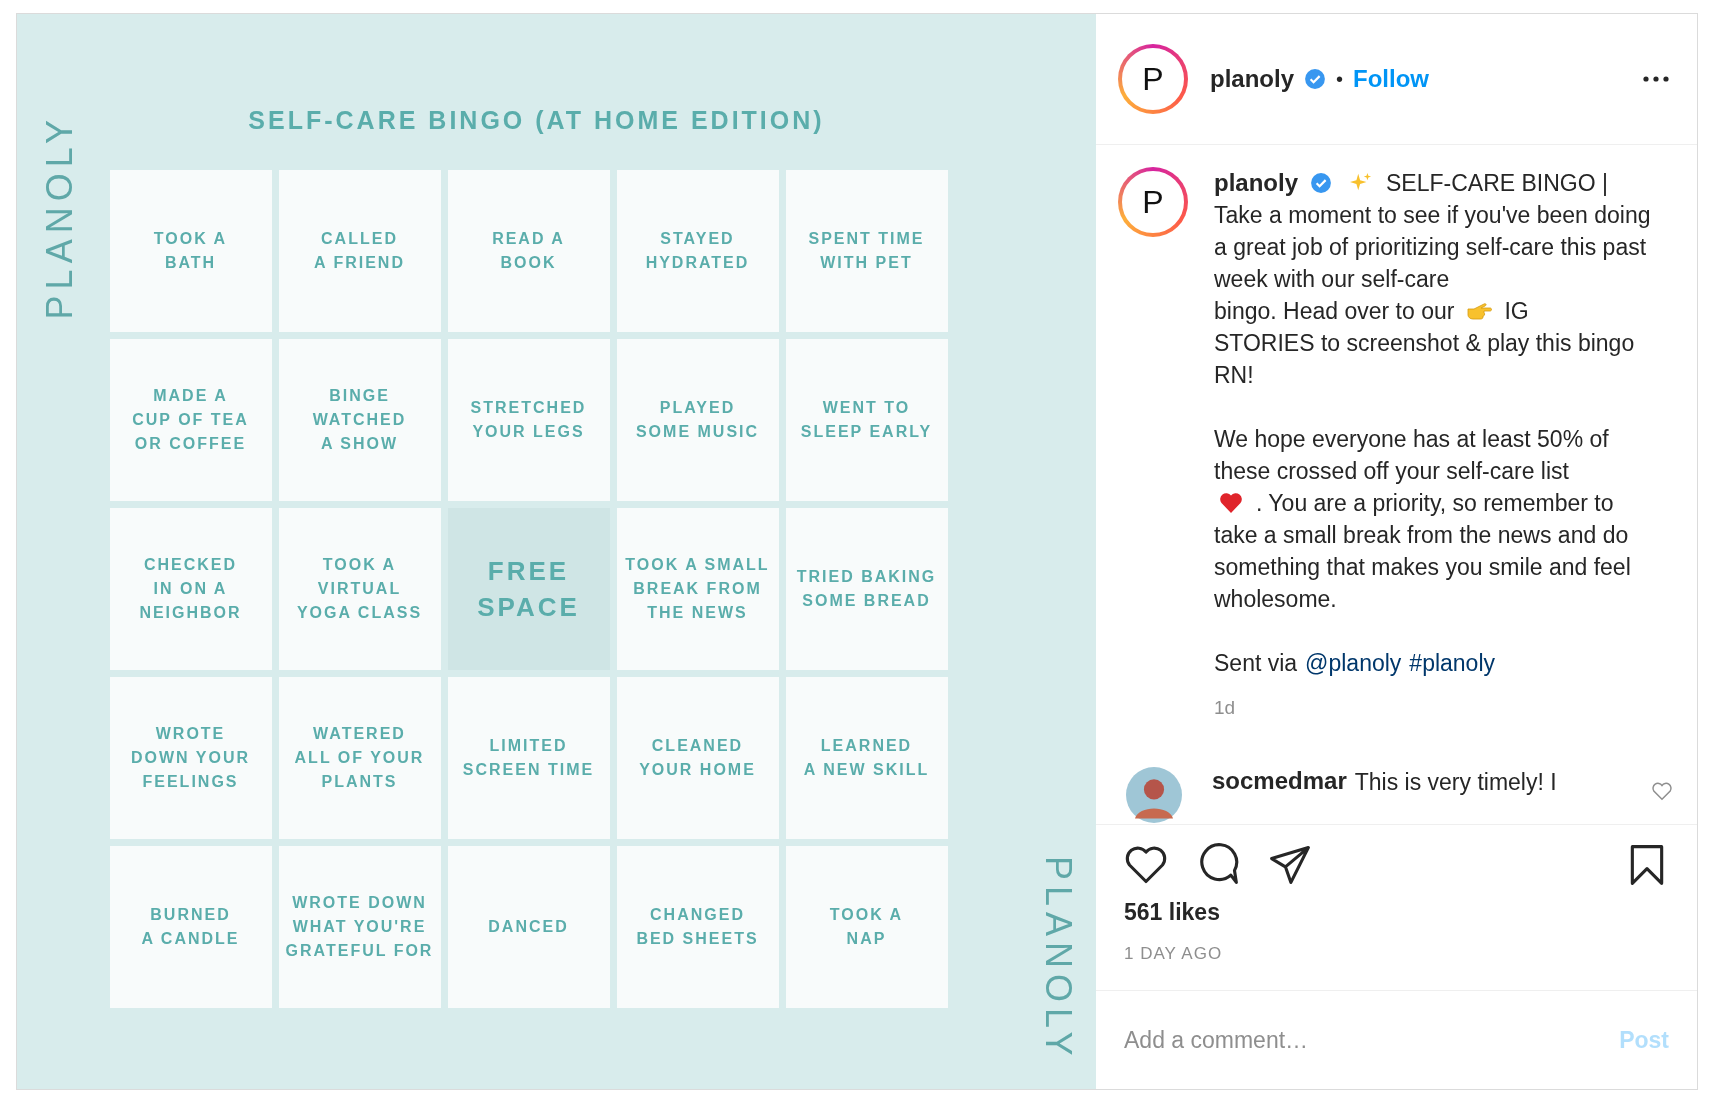 The width and height of the screenshot is (1726, 1112). What do you see at coordinates (866, 758) in the screenshot?
I see `bingo-cell: LEARNED A NEW SKILL` at bounding box center [866, 758].